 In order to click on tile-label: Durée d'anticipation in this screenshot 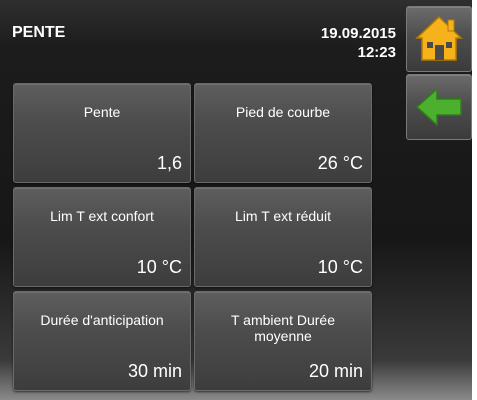, I will do `click(102, 320)`.